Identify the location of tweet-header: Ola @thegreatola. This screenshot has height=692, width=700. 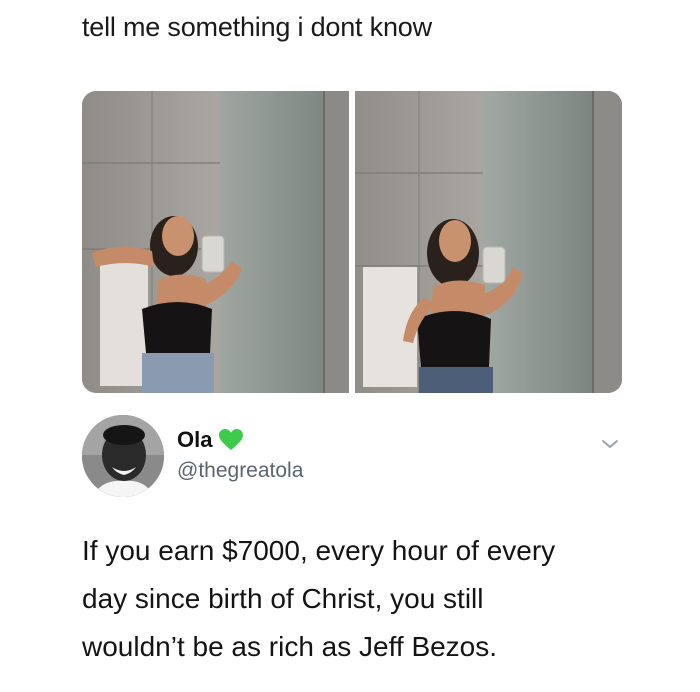
(352, 457).